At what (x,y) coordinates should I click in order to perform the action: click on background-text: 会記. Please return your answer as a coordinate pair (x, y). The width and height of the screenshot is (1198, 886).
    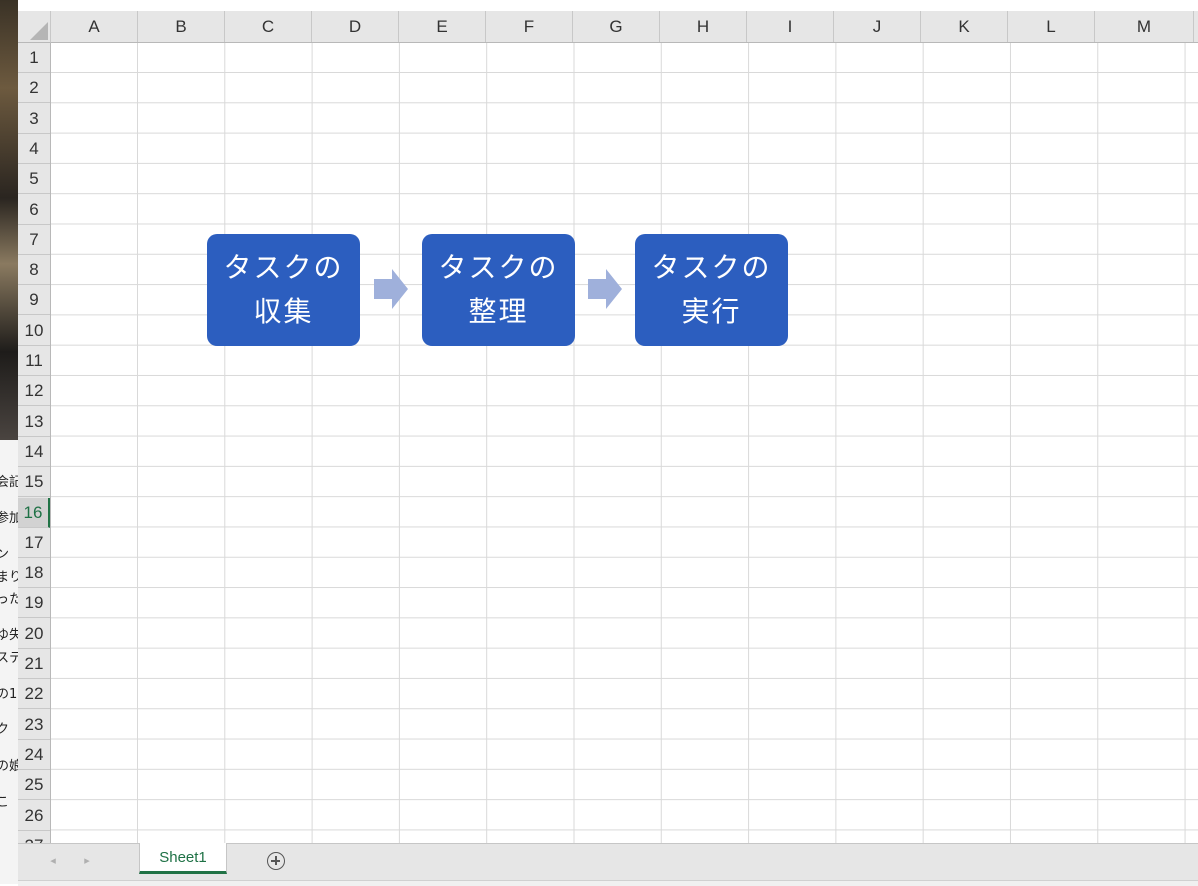
    Looking at the image, I should click on (9, 482).